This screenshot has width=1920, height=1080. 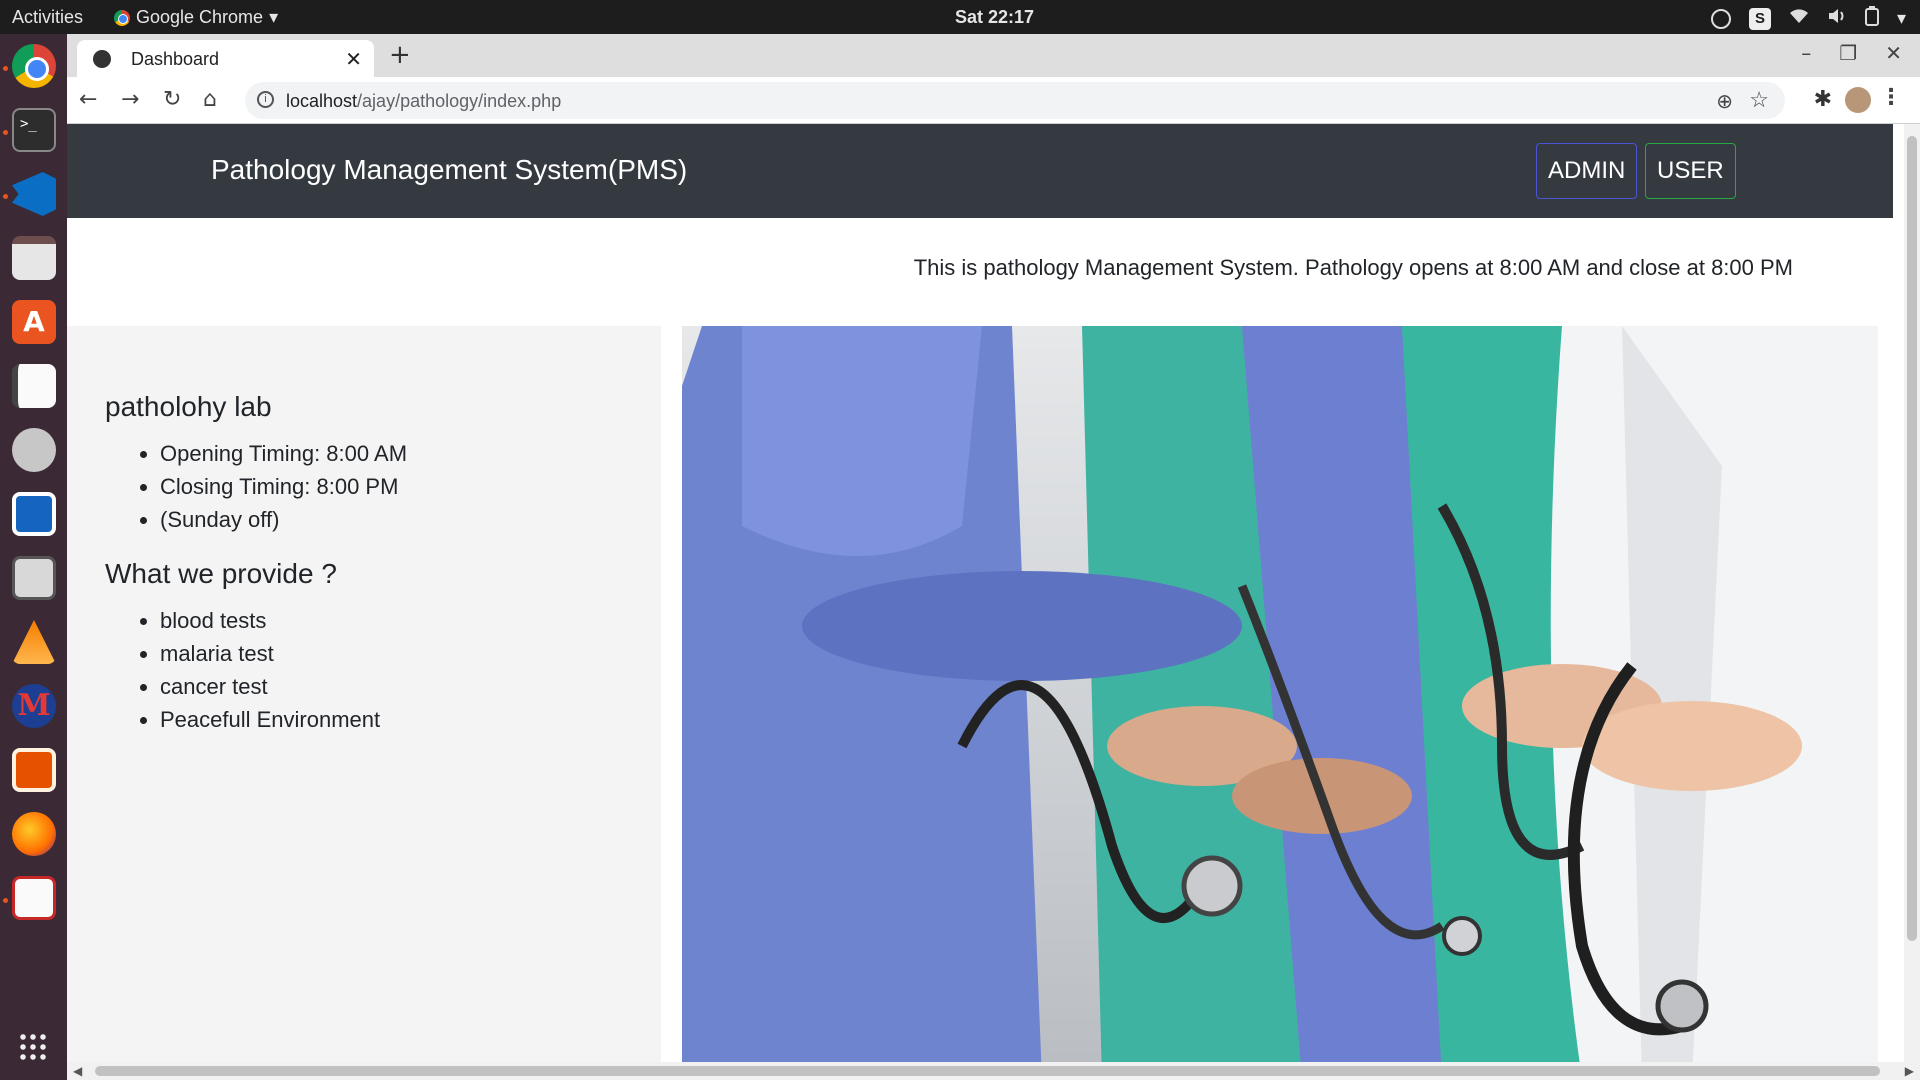 I want to click on new-tab-button: +, so click(x=400, y=55).